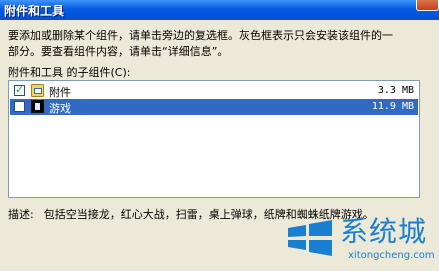 The height and width of the screenshot is (271, 439). I want to click on description-label: 描述:, so click(21, 214).